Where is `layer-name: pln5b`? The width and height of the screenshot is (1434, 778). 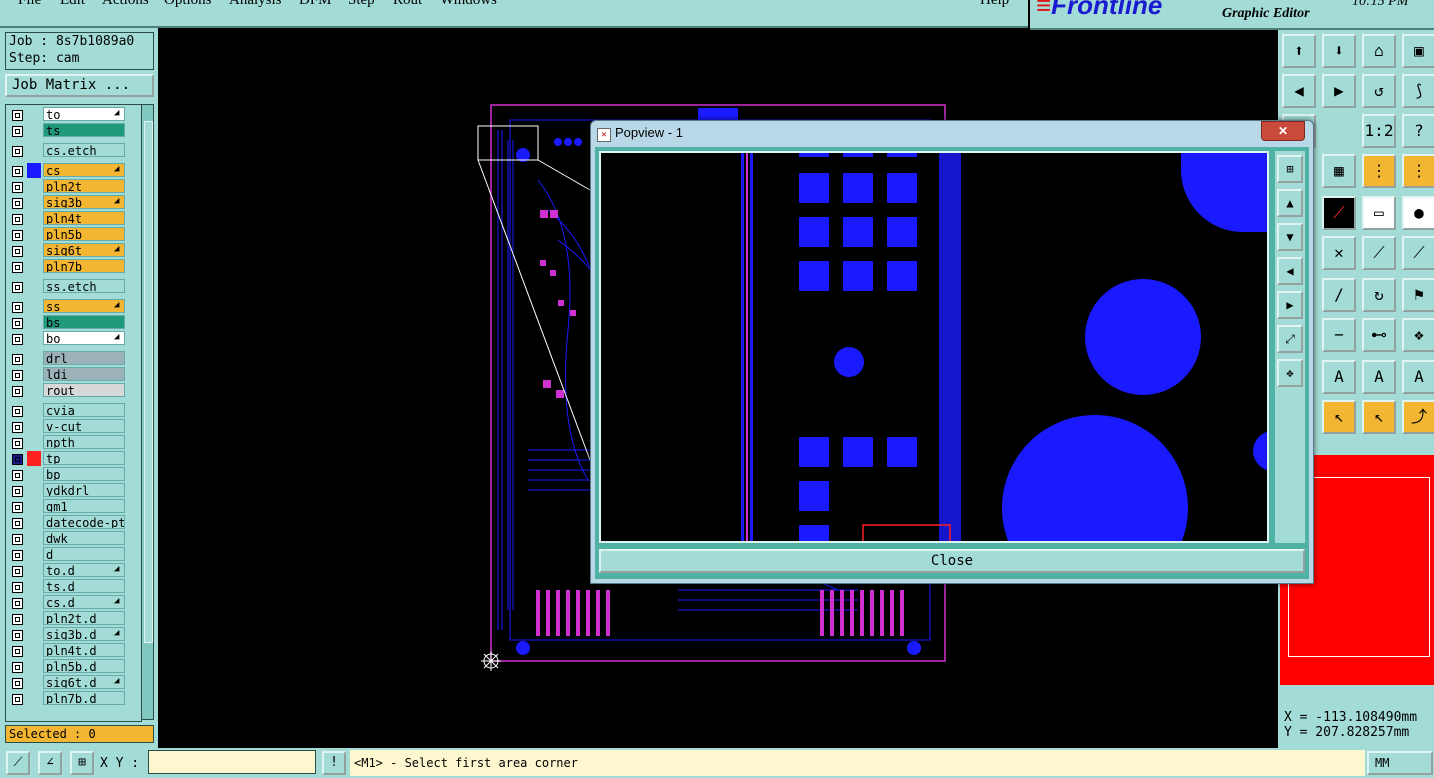 layer-name: pln5b is located at coordinates (84, 234).